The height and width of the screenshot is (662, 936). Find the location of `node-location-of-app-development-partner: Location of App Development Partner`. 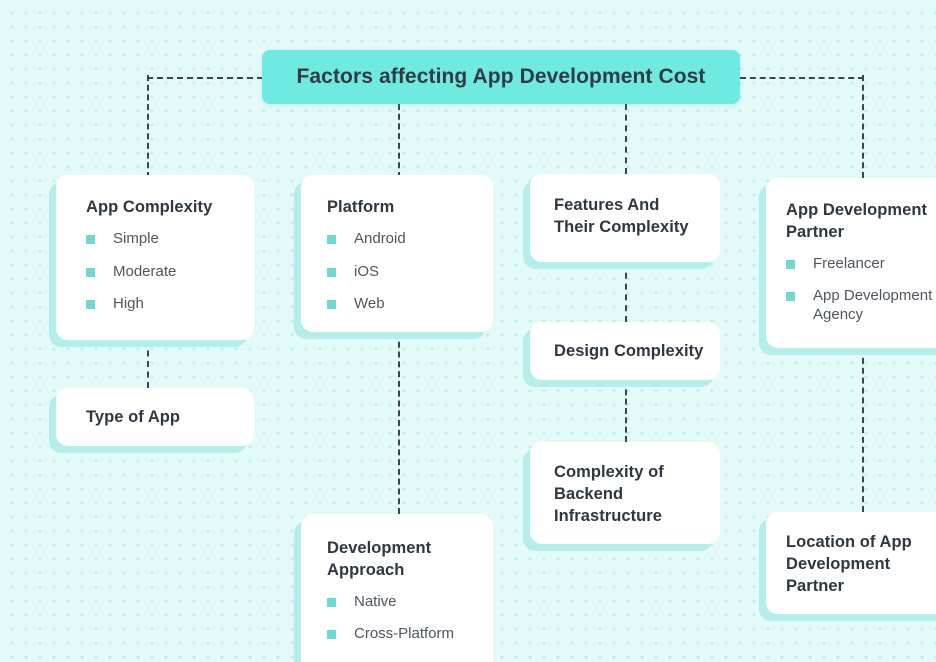

node-location-of-app-development-partner: Location of App Development Partner is located at coordinates (847, 566).